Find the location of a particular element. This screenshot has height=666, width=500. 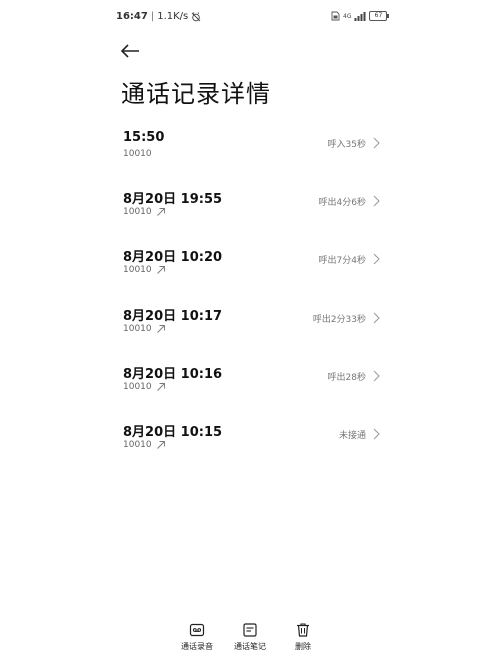

call-time: 8月20日 10:15 is located at coordinates (173, 432).